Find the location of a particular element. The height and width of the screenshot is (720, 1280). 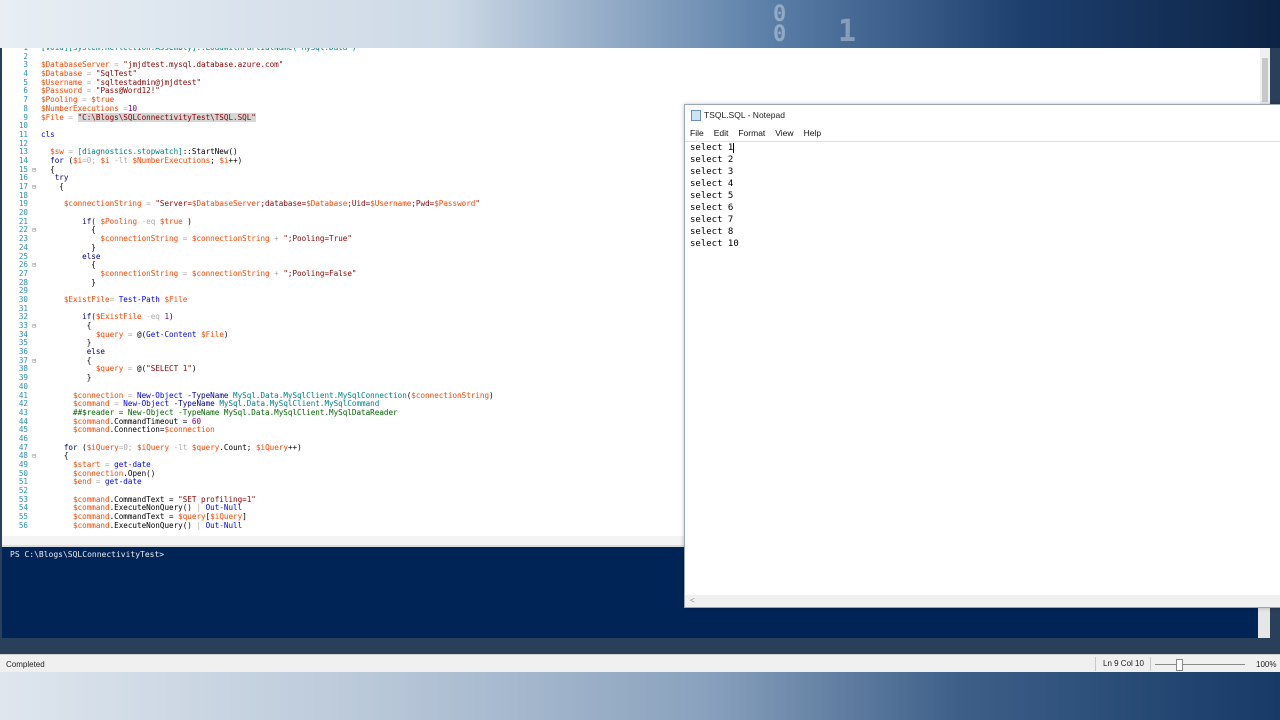

code-text: $ExistFile= Test-Path $File is located at coordinates (114, 299).